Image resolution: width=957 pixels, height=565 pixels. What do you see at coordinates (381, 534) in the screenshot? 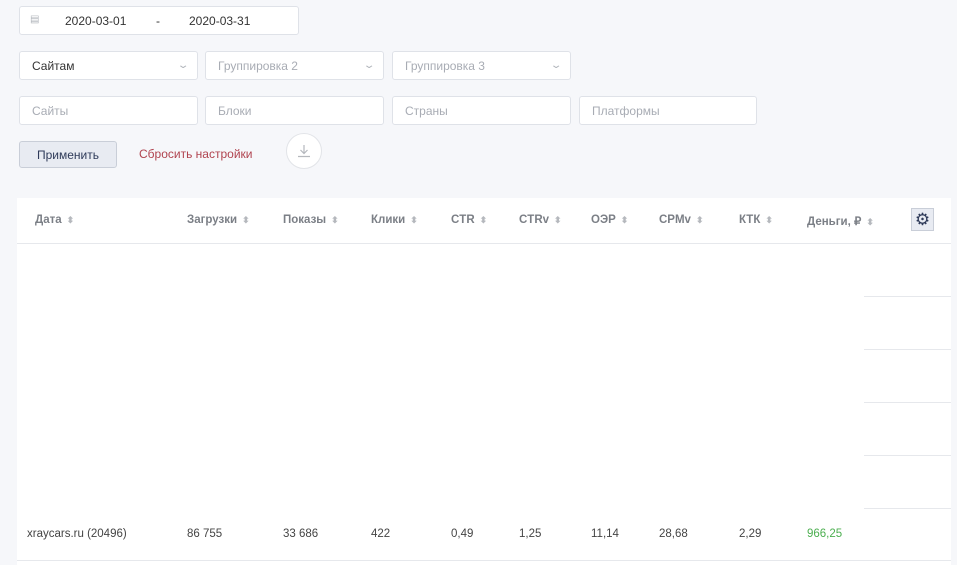
I see `cell-clicks: 422` at bounding box center [381, 534].